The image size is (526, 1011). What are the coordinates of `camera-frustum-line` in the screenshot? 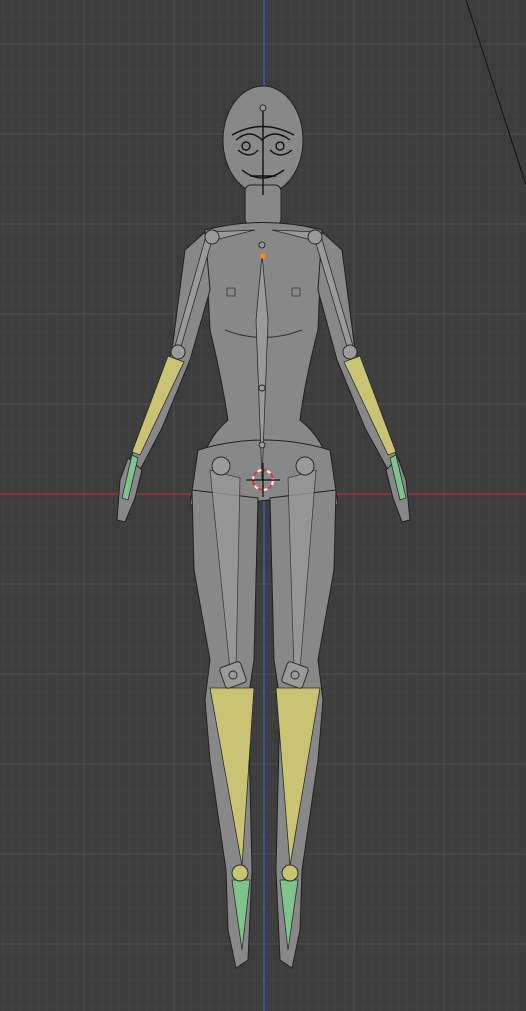 It's located at (495, 93).